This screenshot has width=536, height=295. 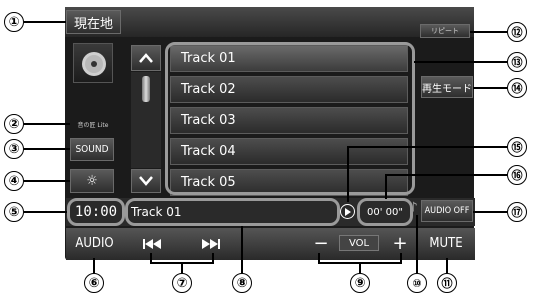 I want to click on callout-1: ①, so click(x=14, y=22).